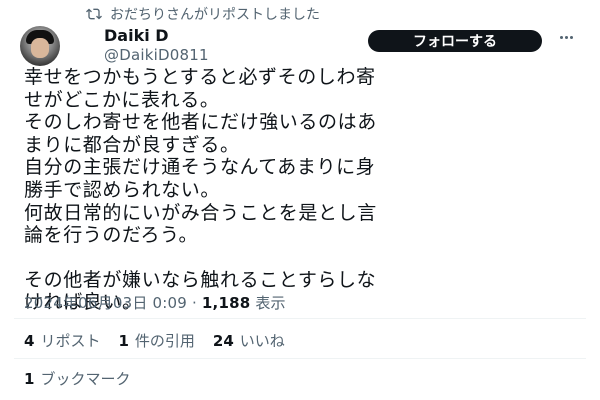 The image size is (600, 400). Describe the element at coordinates (200, 279) in the screenshot. I see `tweet-line: その他者が嫌いなら触れることすらしな` at that location.